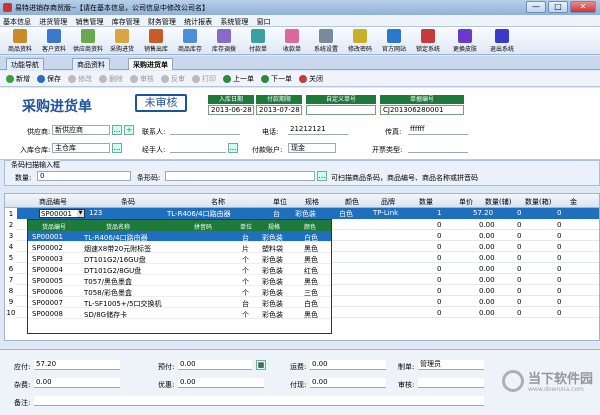  I want to click on dropdown-item: SP00001 TL-R406/4口路由器台彩色装 白色, so click(179, 236).